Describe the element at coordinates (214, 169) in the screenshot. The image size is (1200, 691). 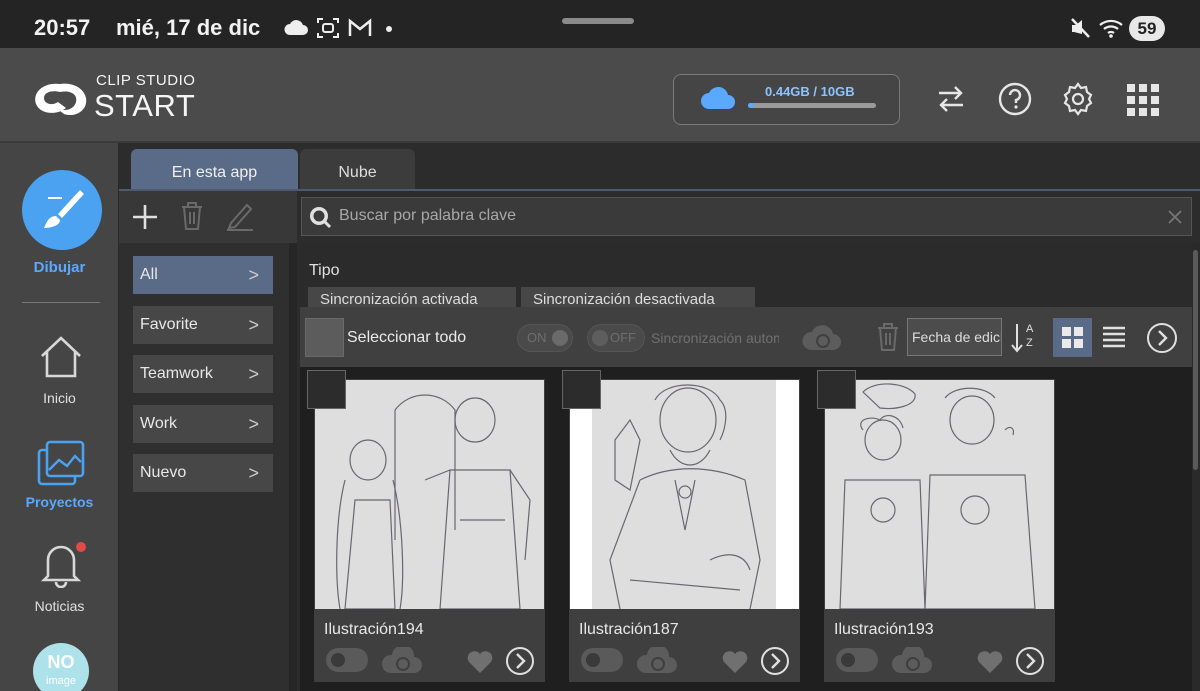
I see `tab-in-app: En esta app` at that location.